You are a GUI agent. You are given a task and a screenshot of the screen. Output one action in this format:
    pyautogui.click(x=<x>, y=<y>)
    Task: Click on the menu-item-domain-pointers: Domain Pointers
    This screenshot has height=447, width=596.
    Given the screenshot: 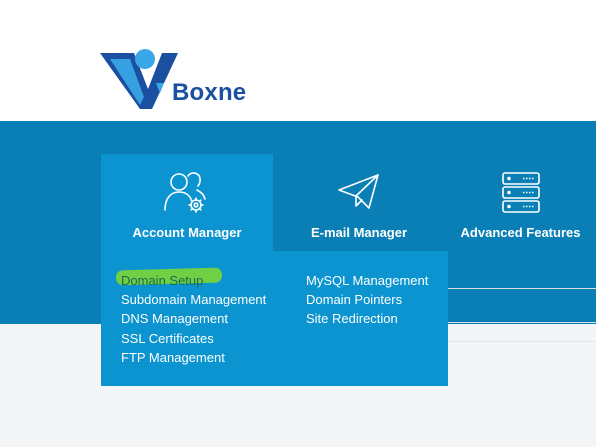 What is the action you would take?
    pyautogui.click(x=354, y=299)
    